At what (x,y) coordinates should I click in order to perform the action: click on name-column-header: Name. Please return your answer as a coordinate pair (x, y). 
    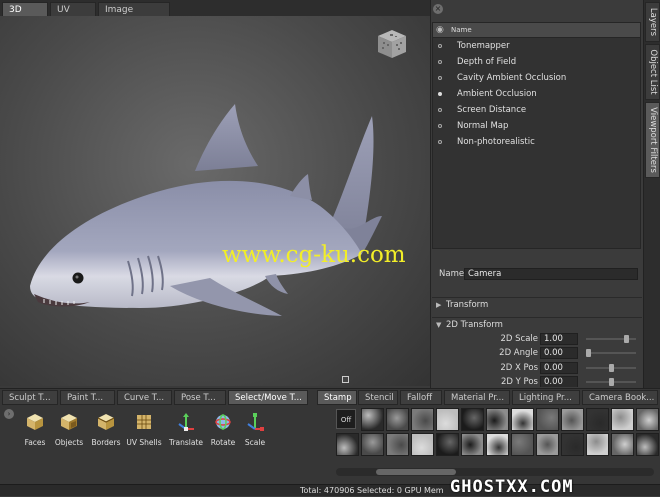
    Looking at the image, I should click on (461, 30).